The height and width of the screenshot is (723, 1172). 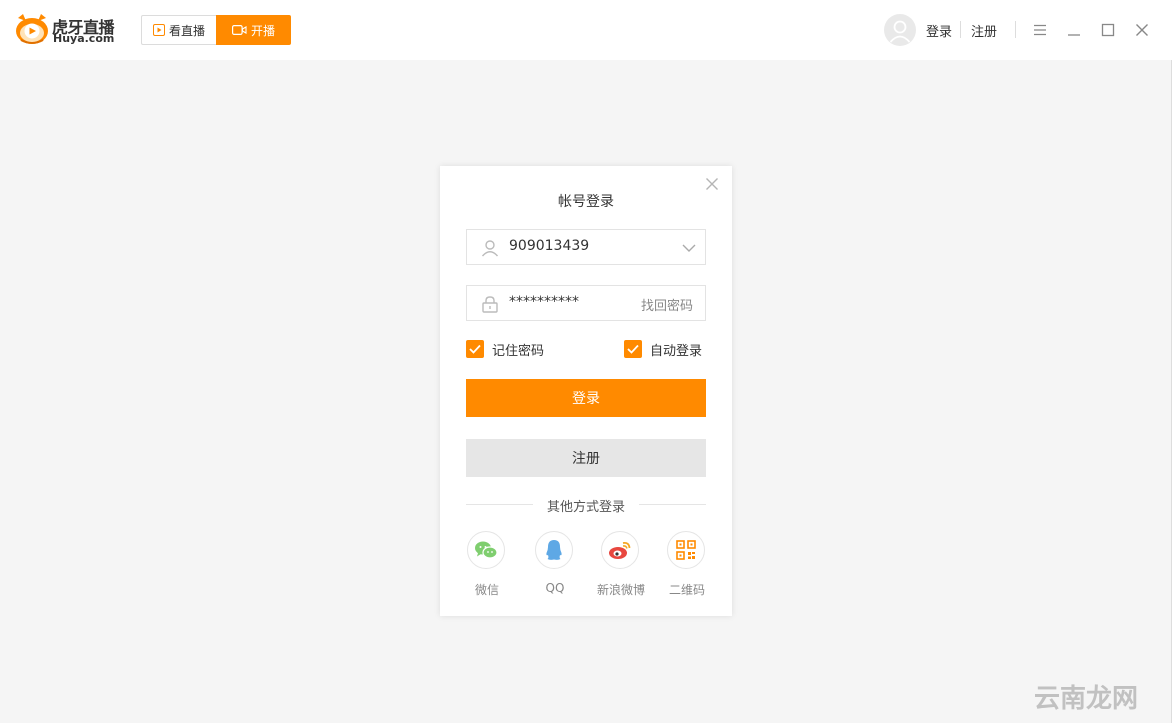 I want to click on auto-login-checkbox: 自动登录, so click(x=663, y=349).